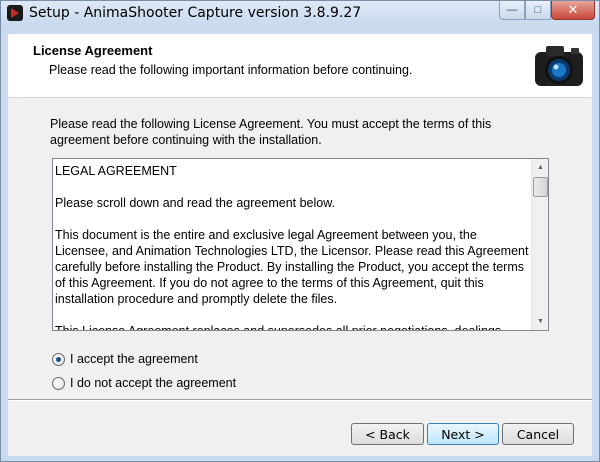 The height and width of the screenshot is (462, 600). Describe the element at coordinates (573, 10) in the screenshot. I see `close-button: ✕` at that location.